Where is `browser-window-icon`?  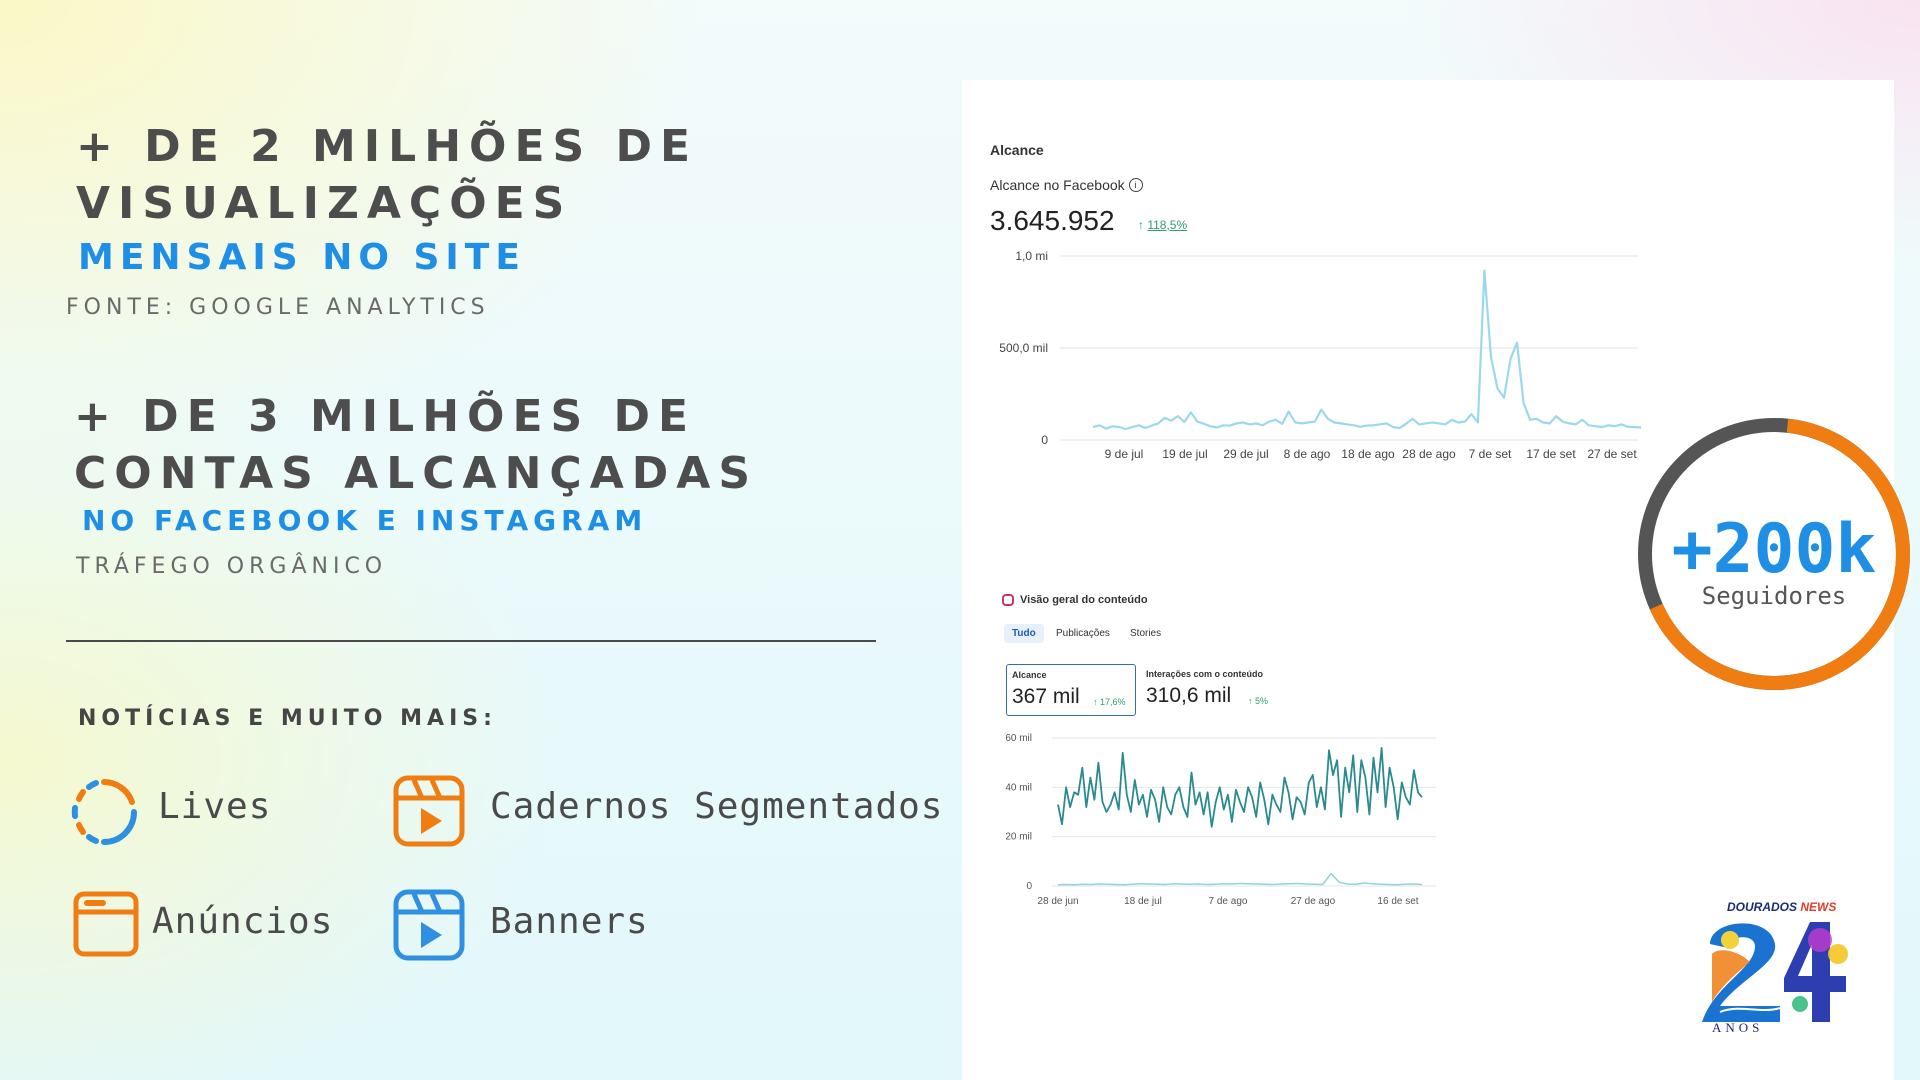
browser-window-icon is located at coordinates (106, 924).